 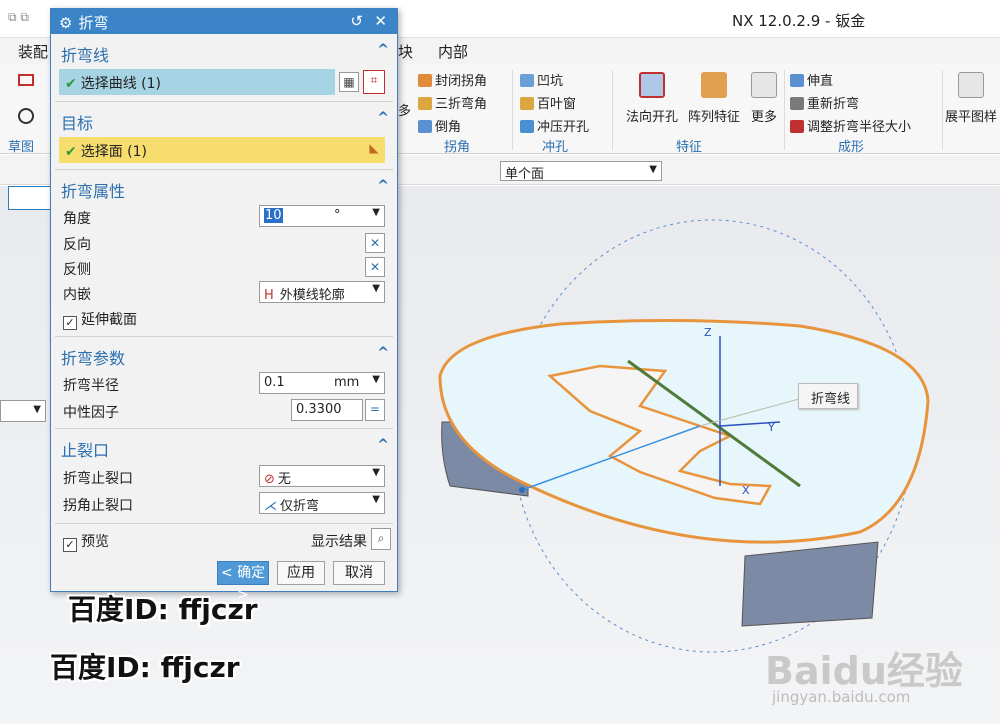 I want to click on section-bend-parameters: 折弯参数 ^, so click(x=224, y=356).